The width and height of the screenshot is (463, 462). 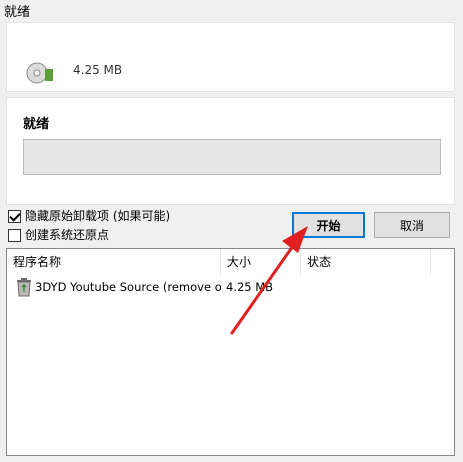 What do you see at coordinates (14, 216) in the screenshot?
I see `hide-original-uninstall-checkbox` at bounding box center [14, 216].